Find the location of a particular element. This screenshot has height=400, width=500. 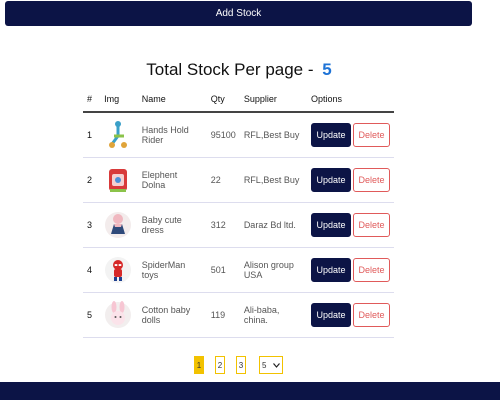

chevron-down-icon is located at coordinates (276, 365).